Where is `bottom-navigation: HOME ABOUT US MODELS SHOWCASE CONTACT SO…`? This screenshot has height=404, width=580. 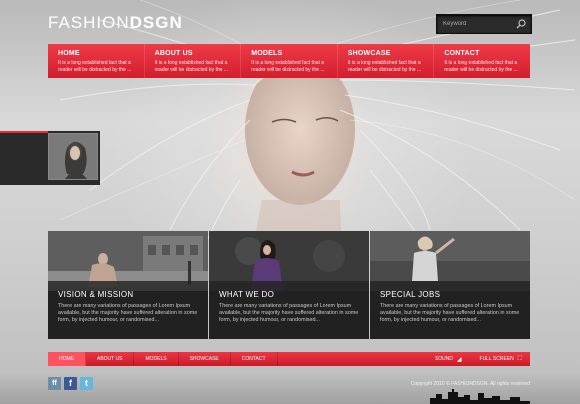
bottom-navigation: HOME ABOUT US MODELS SHOWCASE CONTACT SO… is located at coordinates (289, 359).